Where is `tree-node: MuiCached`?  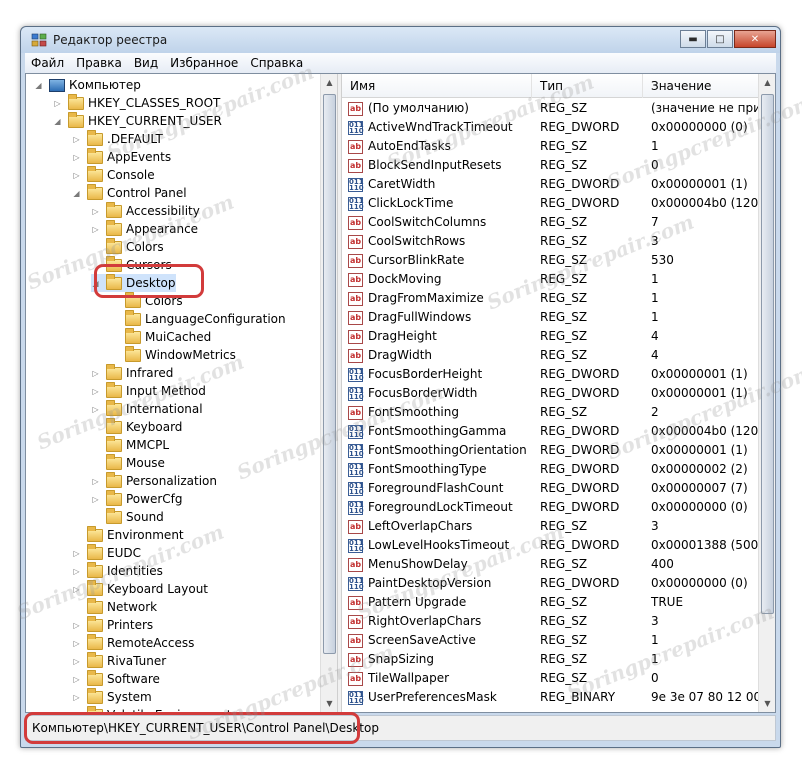
tree-node: MuiCached is located at coordinates (160, 336).